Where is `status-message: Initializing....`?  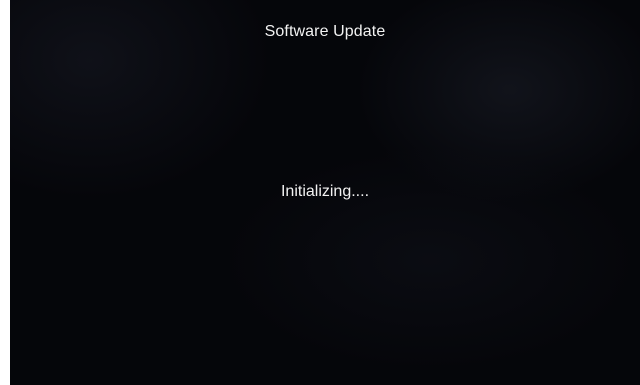 status-message: Initializing.... is located at coordinates (325, 191).